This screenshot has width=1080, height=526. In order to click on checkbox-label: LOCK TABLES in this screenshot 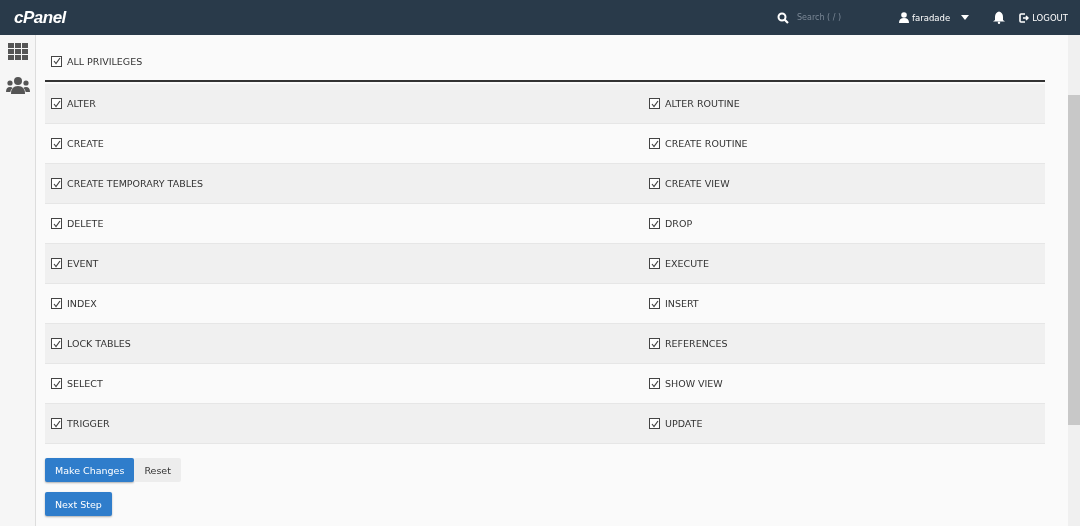, I will do `click(99, 343)`.